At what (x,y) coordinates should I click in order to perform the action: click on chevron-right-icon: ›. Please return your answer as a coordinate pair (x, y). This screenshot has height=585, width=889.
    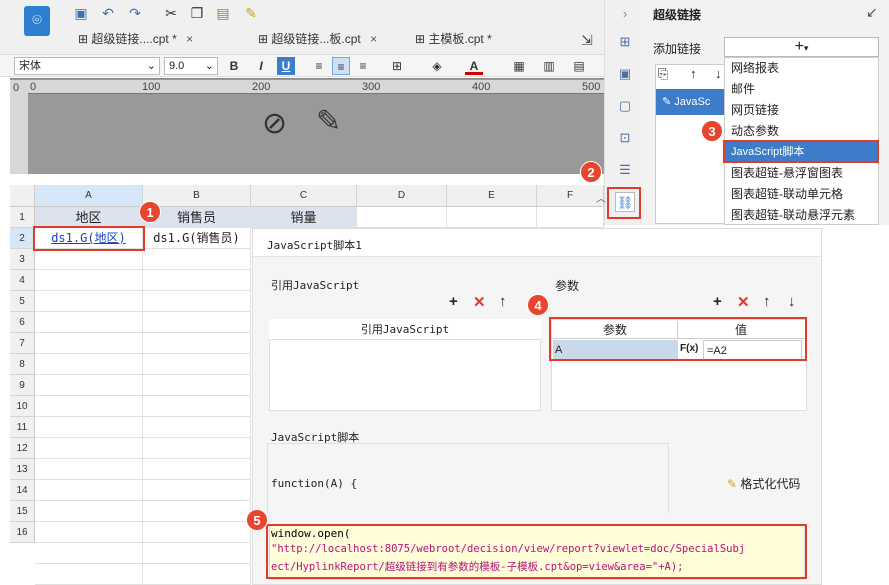
    Looking at the image, I should click on (625, 14).